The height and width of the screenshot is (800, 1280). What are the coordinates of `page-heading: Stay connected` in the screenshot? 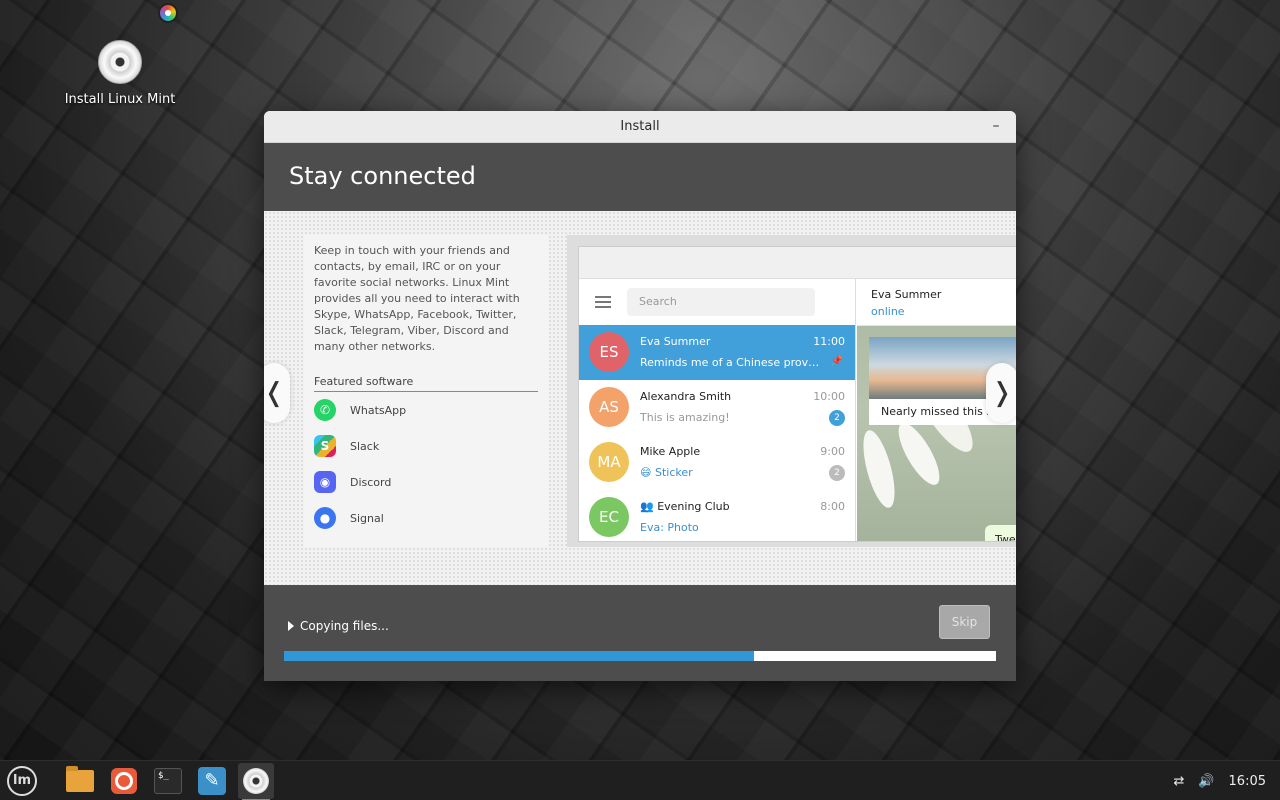 It's located at (640, 177).